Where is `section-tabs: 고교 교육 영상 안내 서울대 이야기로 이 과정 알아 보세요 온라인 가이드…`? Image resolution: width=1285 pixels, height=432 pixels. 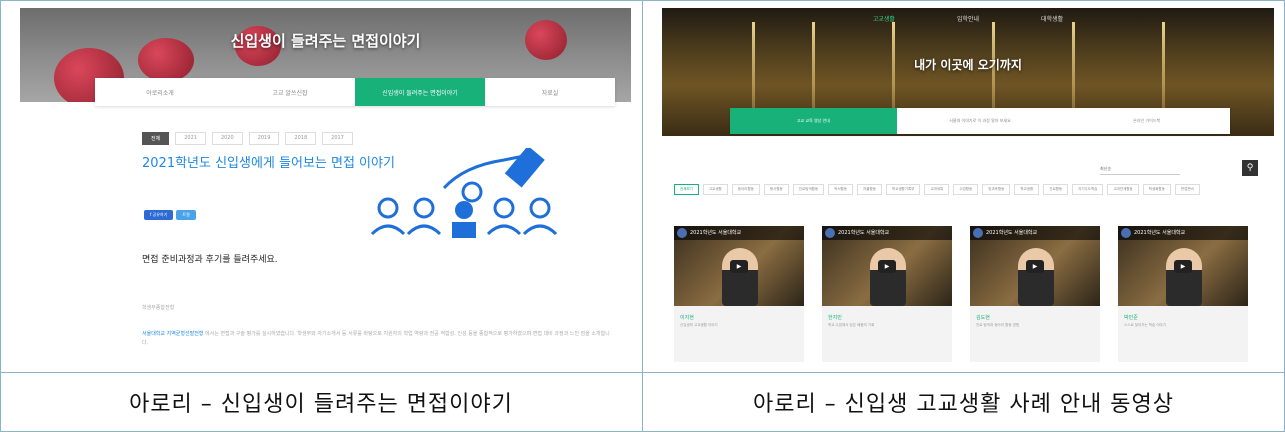 section-tabs: 고교 교육 영상 안내 서울대 이야기로 이 과정 알아 보세요 온라인 가이드… is located at coordinates (980, 121).